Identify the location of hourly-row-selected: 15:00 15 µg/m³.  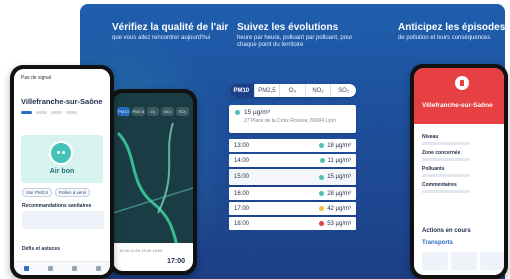
(292, 177).